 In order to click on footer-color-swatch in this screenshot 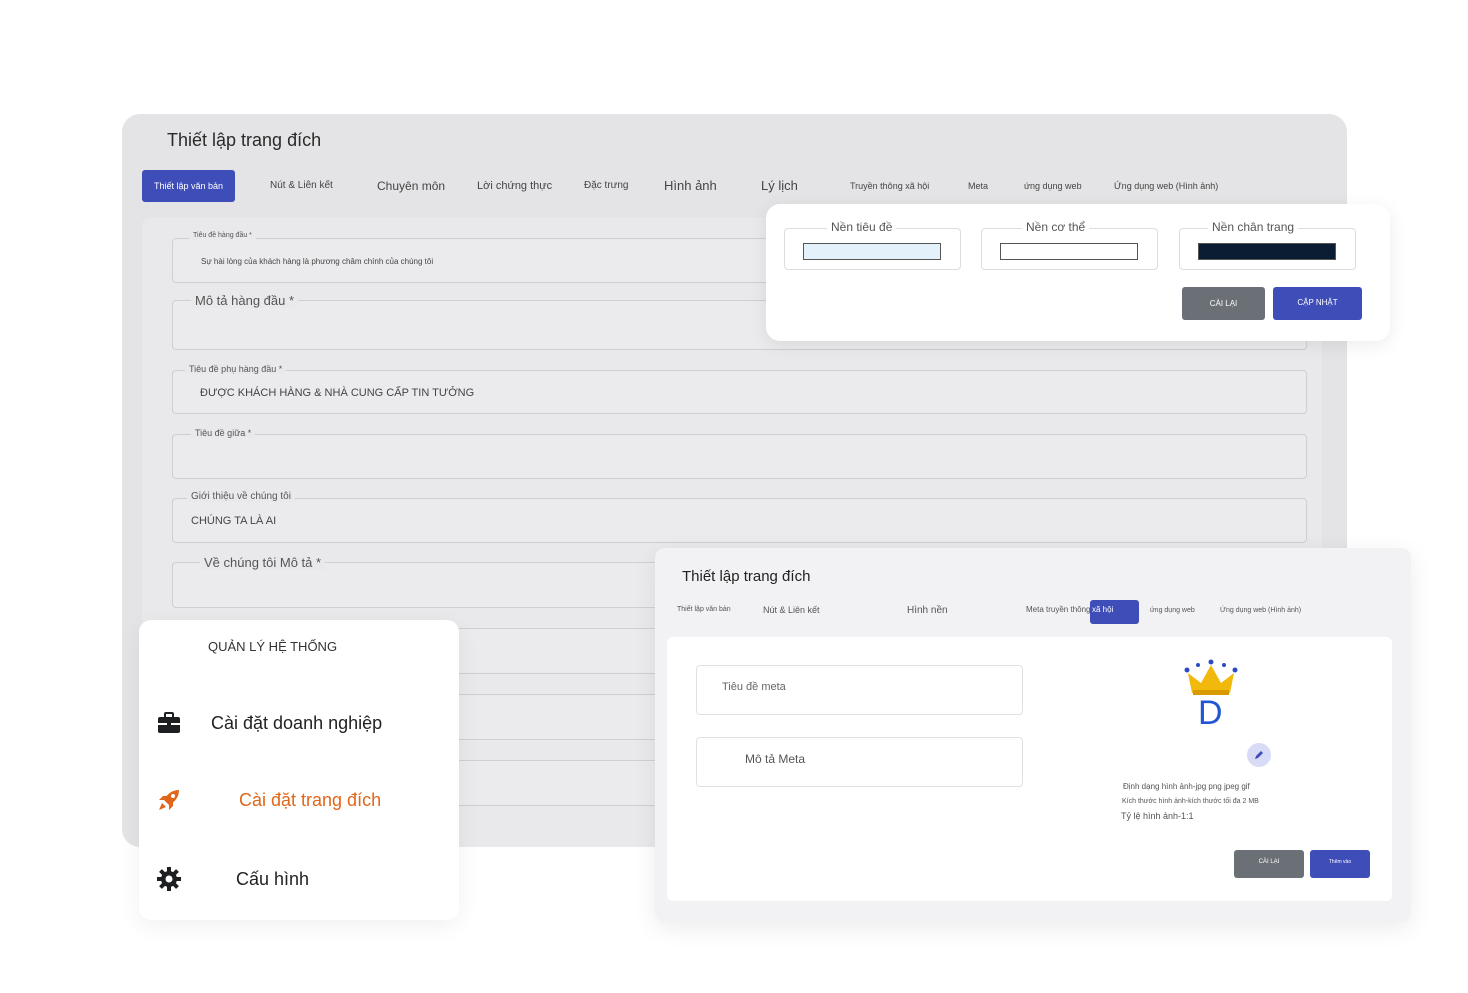, I will do `click(1267, 251)`.